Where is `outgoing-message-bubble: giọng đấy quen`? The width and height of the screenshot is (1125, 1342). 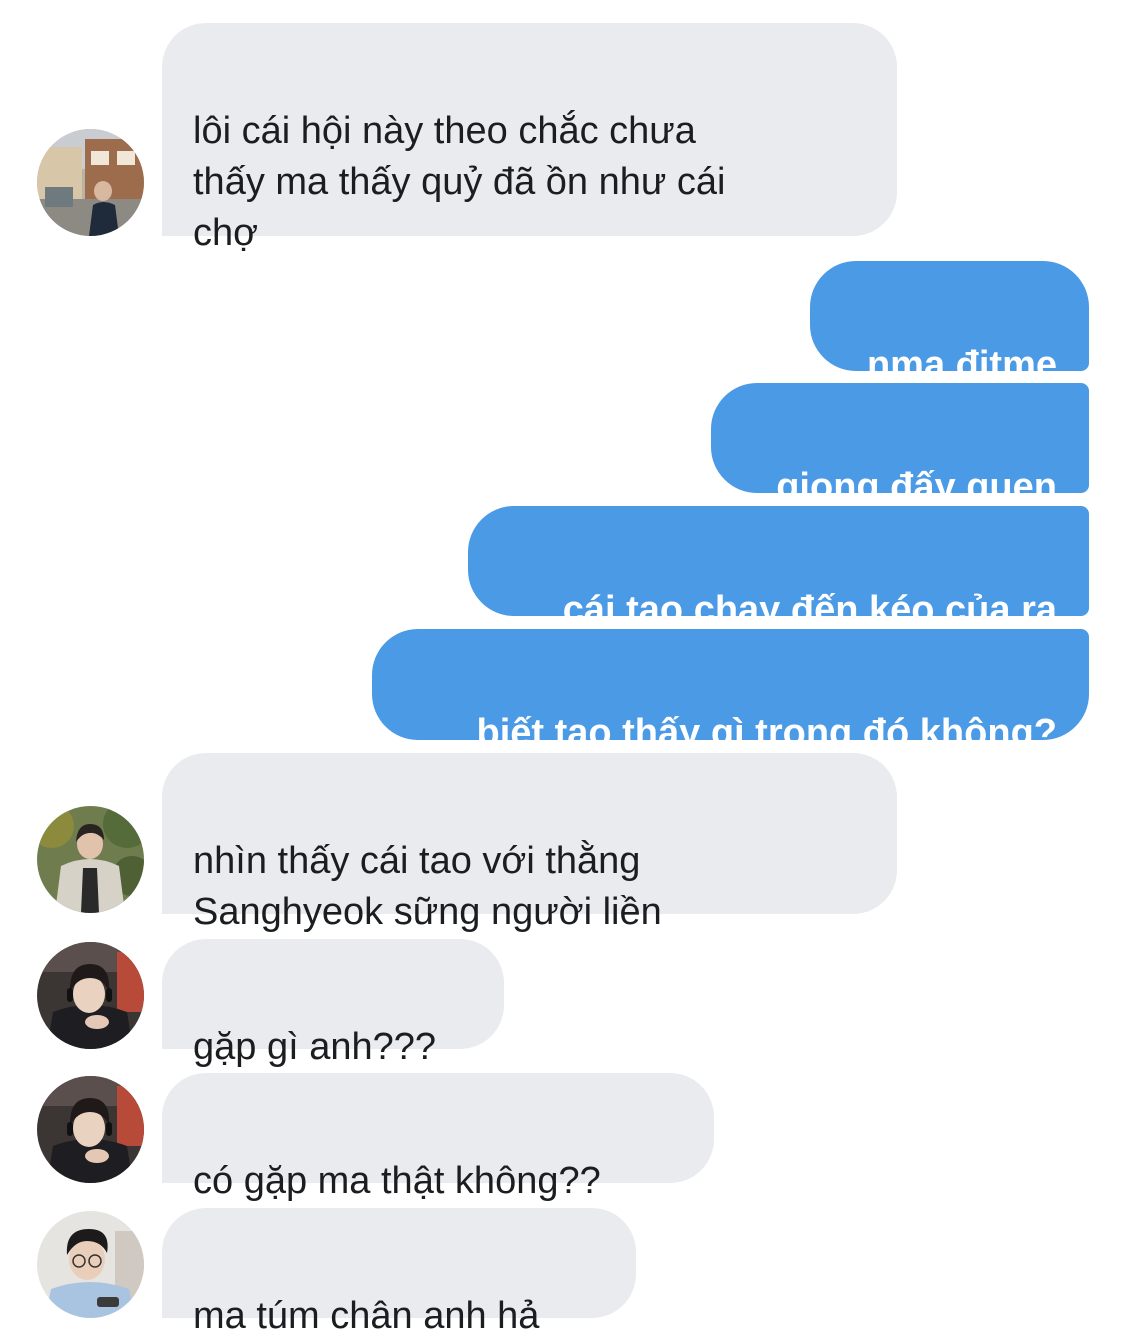
outgoing-message-bubble: giọng đấy quen is located at coordinates (900, 445).